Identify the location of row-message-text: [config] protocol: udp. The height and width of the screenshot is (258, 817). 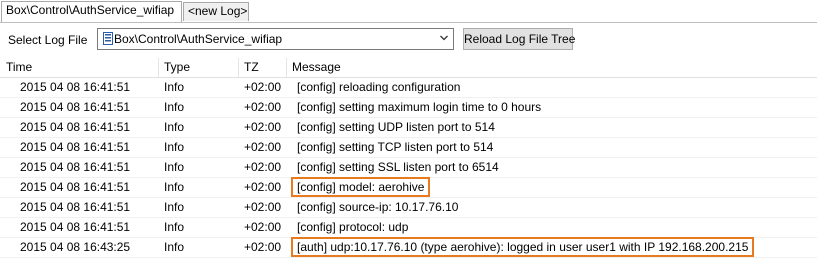
(353, 227).